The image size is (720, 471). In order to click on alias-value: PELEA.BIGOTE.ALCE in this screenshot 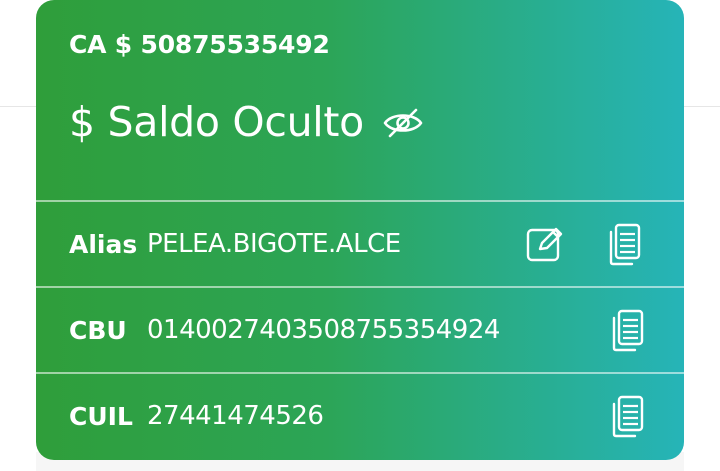, I will do `click(274, 244)`.